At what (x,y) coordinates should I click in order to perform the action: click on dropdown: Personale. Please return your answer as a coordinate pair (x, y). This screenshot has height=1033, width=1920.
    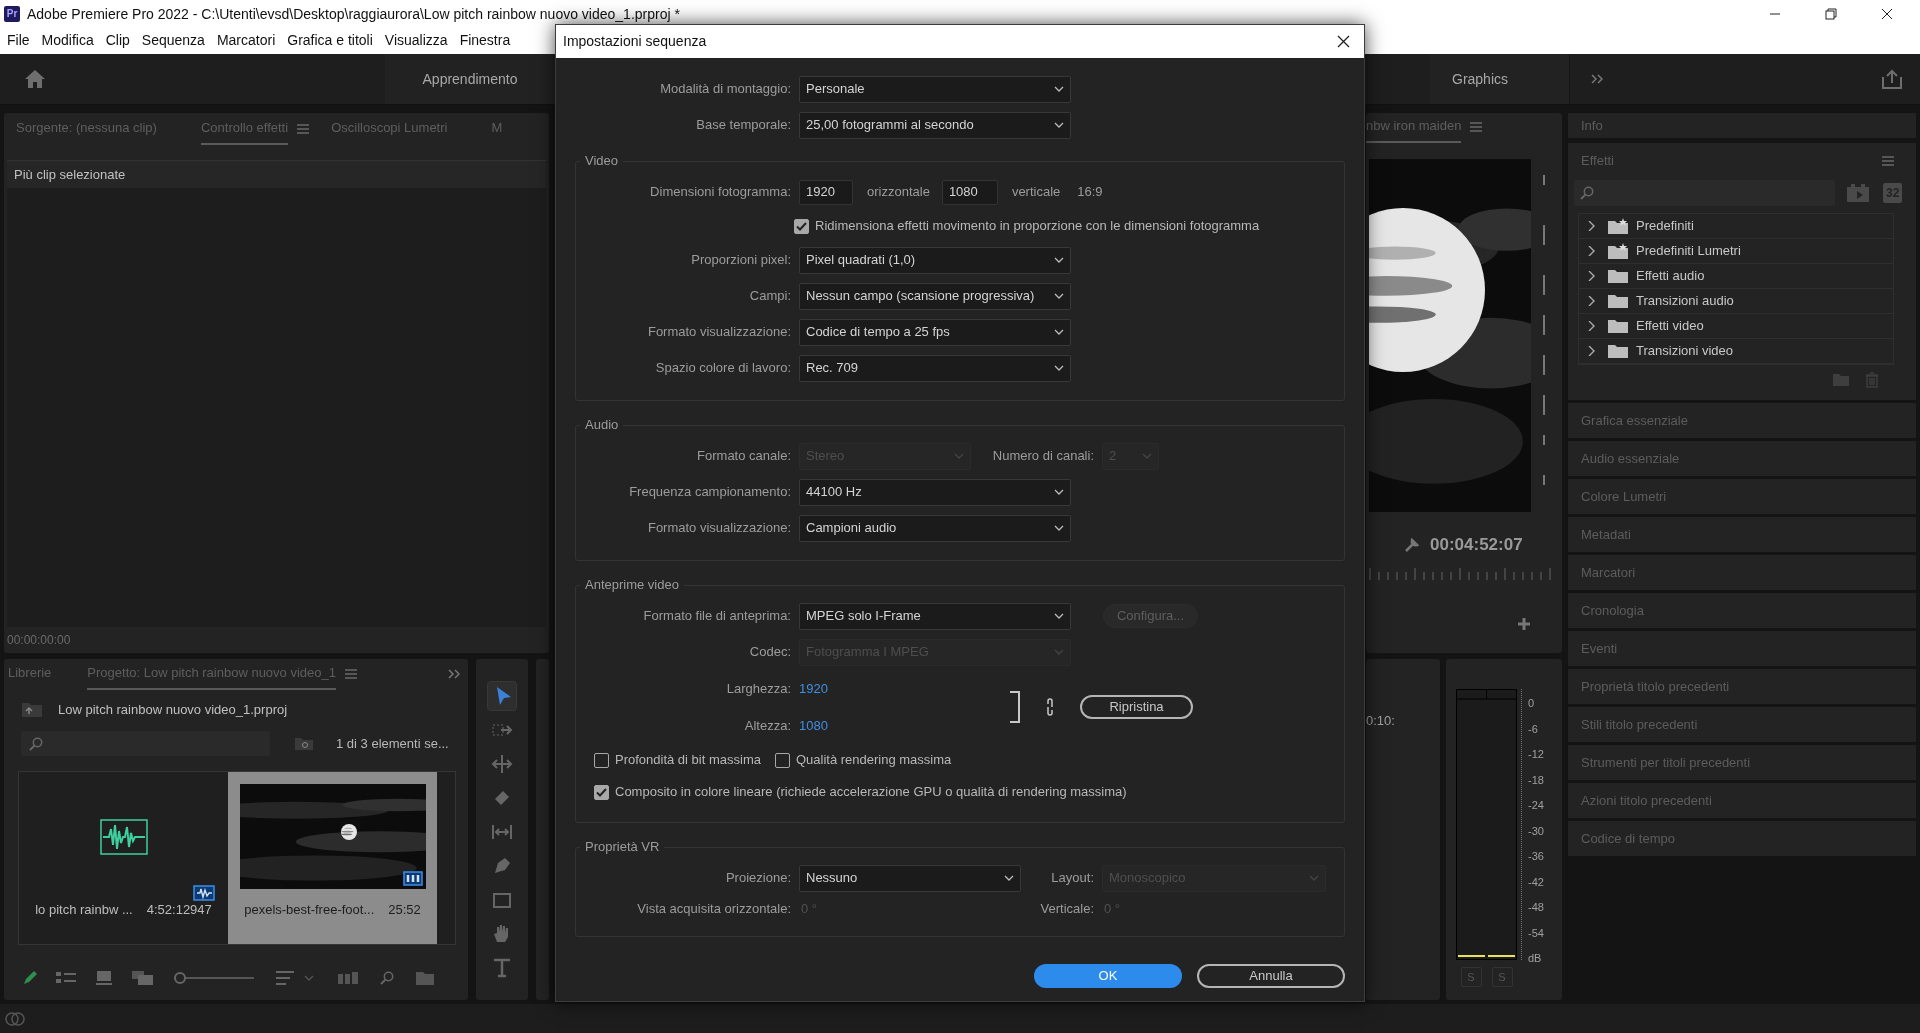
    Looking at the image, I should click on (935, 89).